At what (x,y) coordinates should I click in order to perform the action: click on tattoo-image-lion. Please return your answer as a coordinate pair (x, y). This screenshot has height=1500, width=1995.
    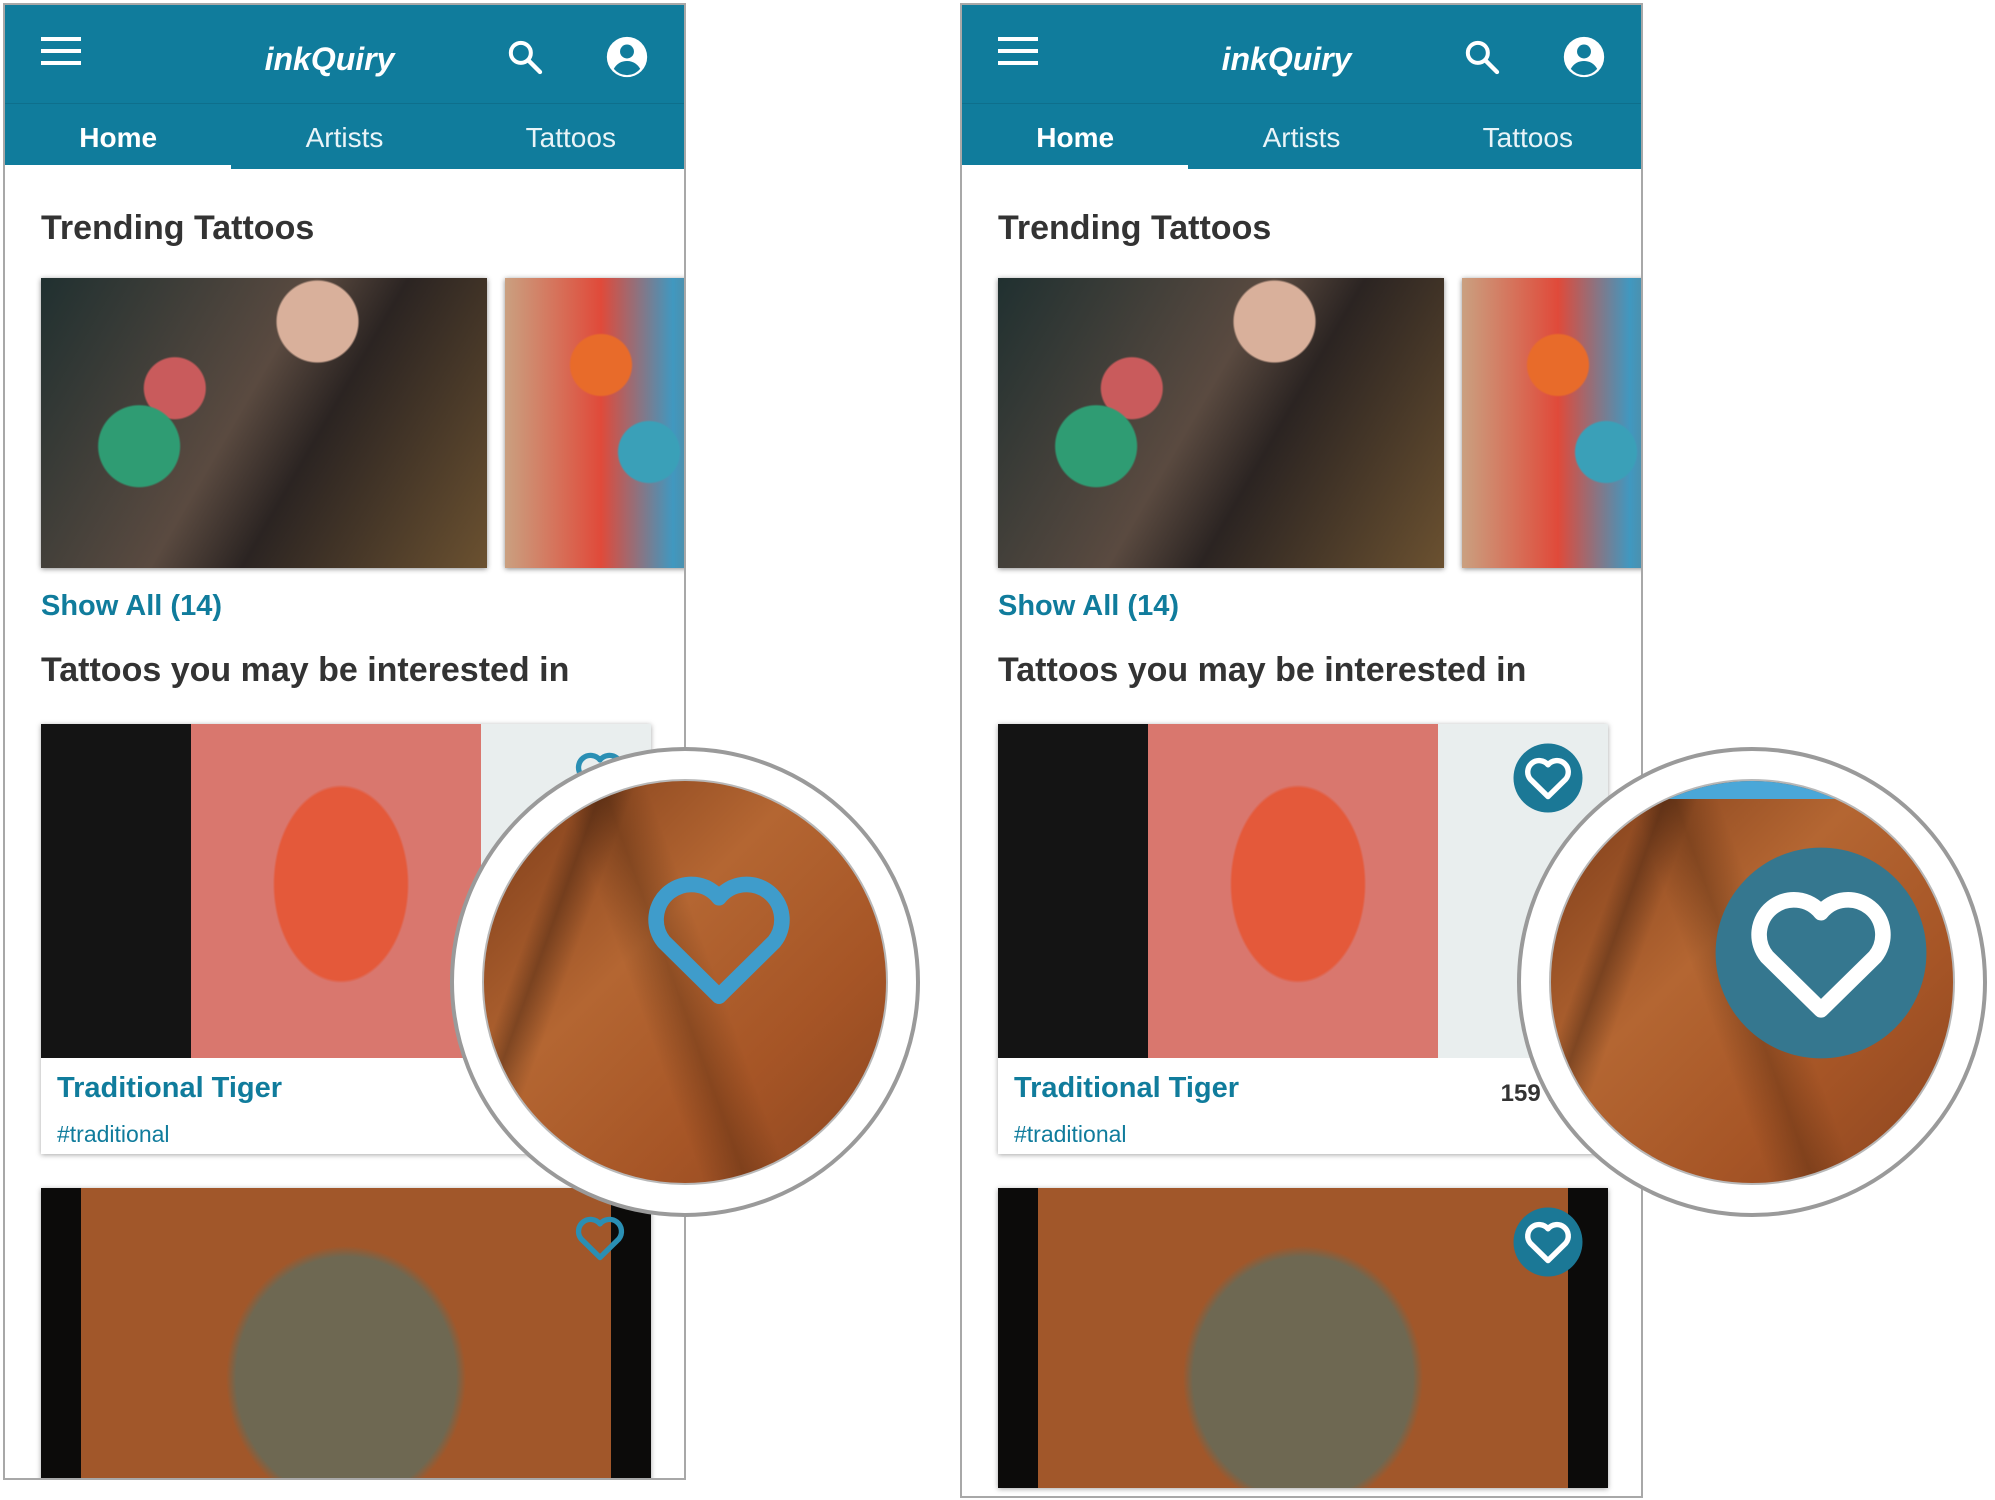
    Looking at the image, I should click on (346, 1333).